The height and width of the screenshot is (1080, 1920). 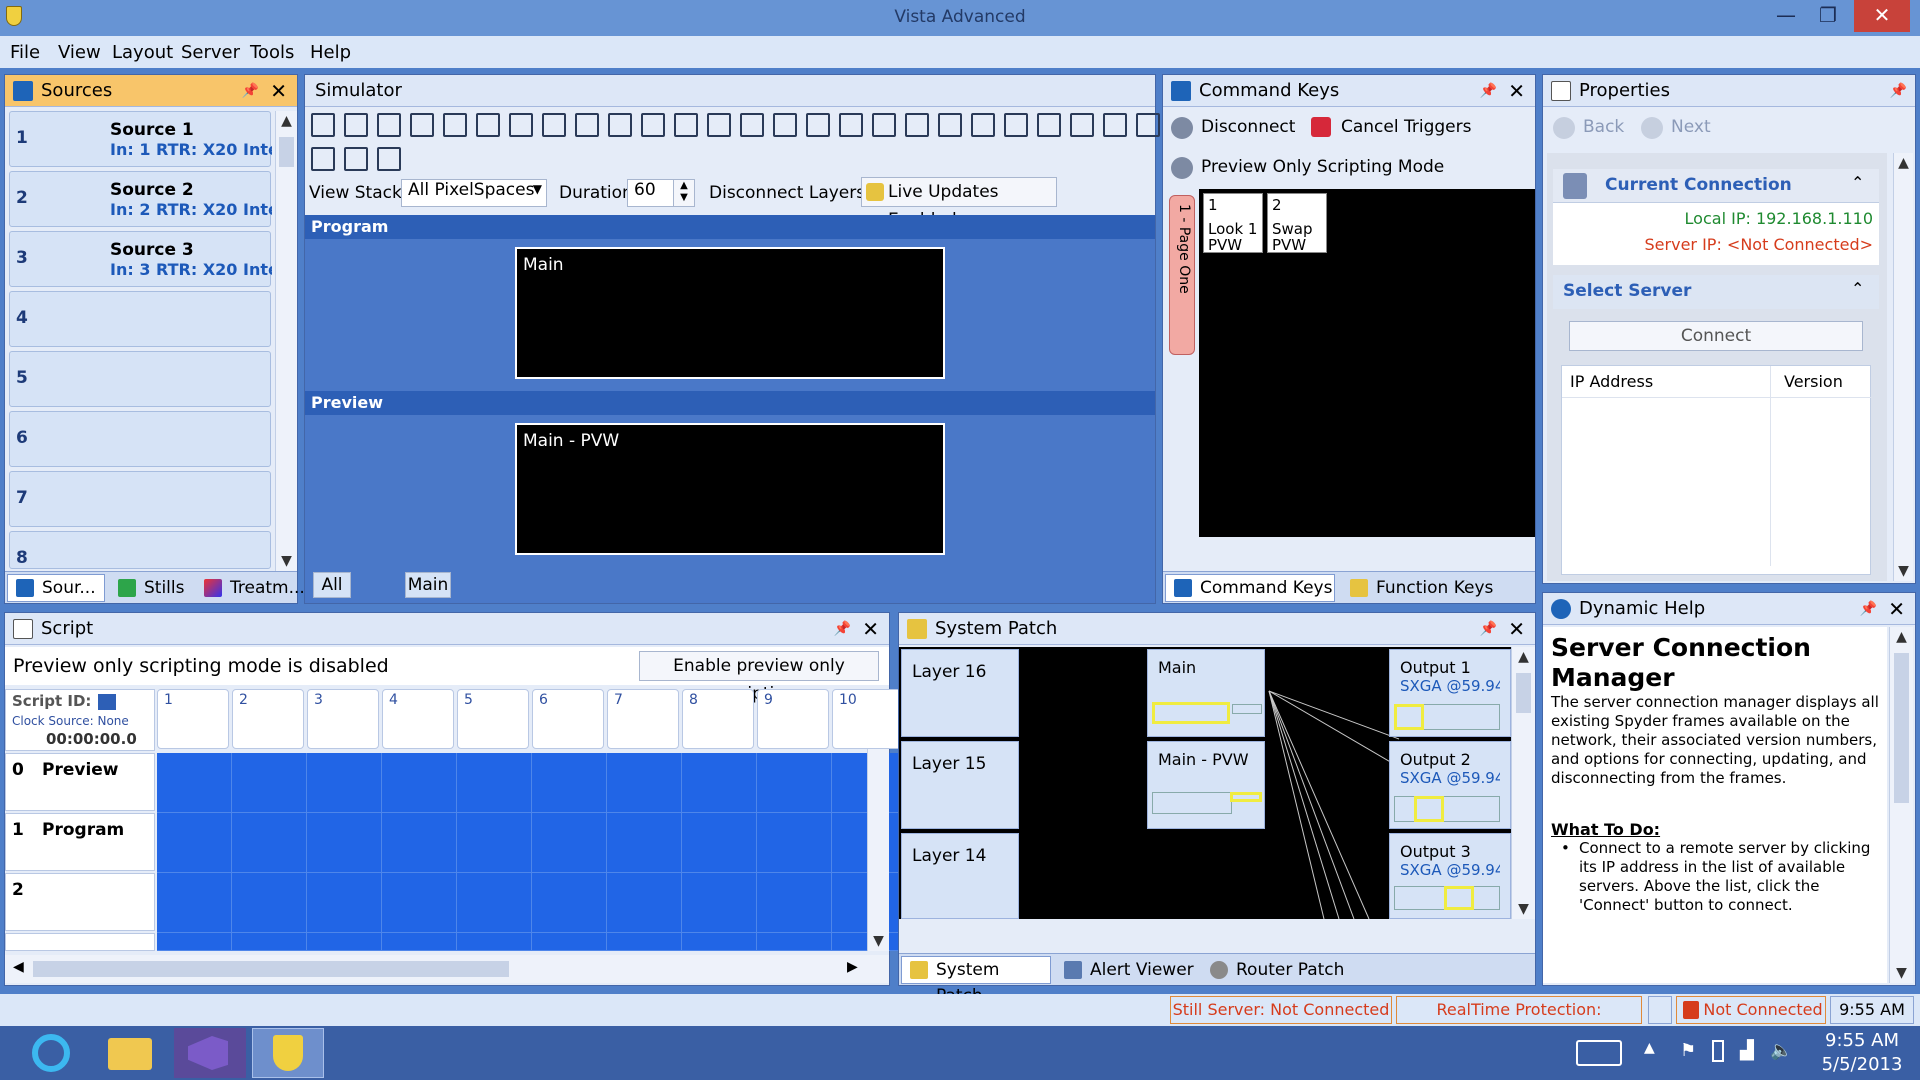 What do you see at coordinates (18, 967) in the screenshot?
I see `scroll-left-icon: ◀` at bounding box center [18, 967].